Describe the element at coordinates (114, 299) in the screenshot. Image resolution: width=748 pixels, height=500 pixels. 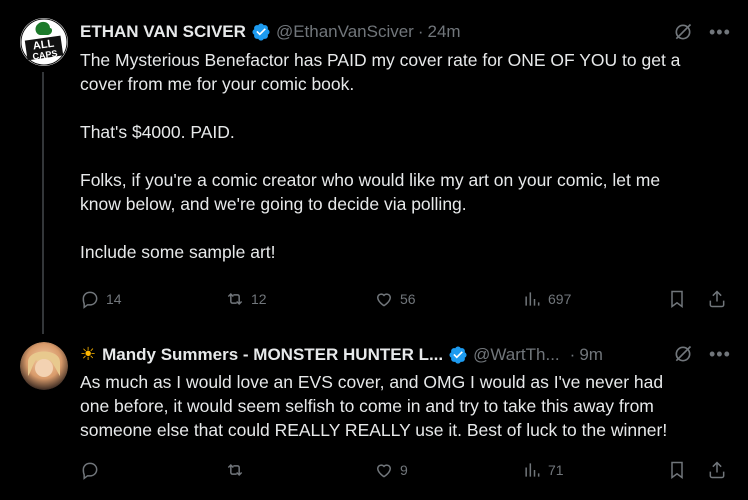
I see `reply-count: 14` at that location.